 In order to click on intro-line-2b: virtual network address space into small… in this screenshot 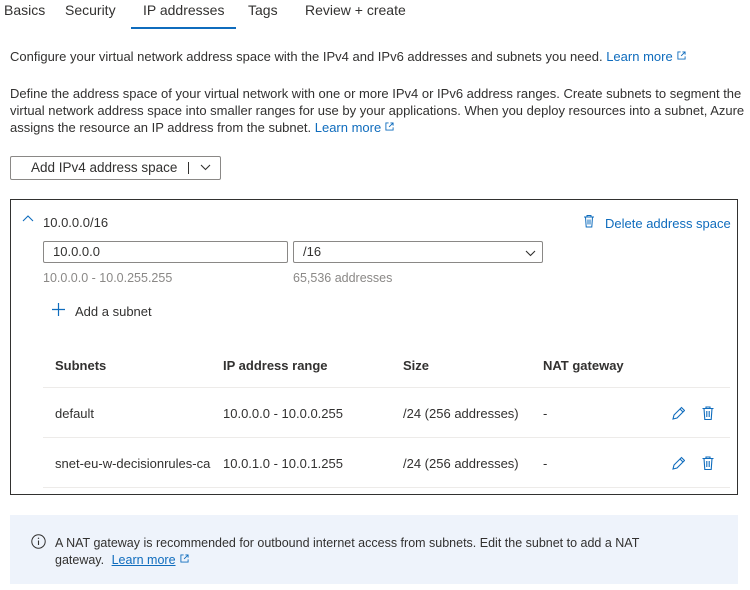, I will do `click(377, 110)`.